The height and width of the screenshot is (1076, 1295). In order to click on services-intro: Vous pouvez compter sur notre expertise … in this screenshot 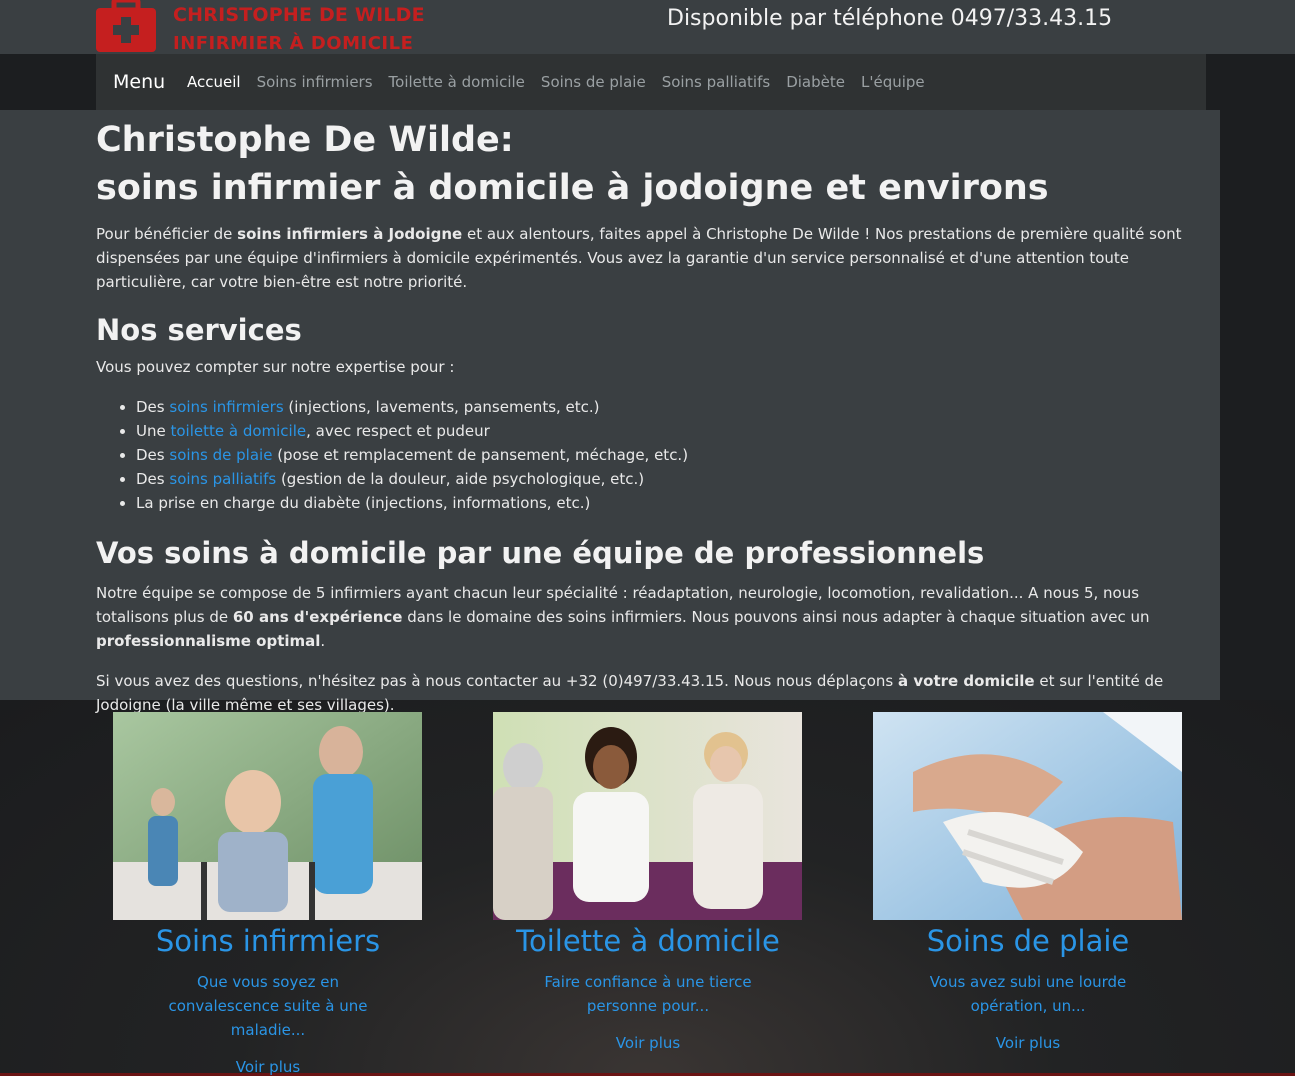, I will do `click(275, 367)`.